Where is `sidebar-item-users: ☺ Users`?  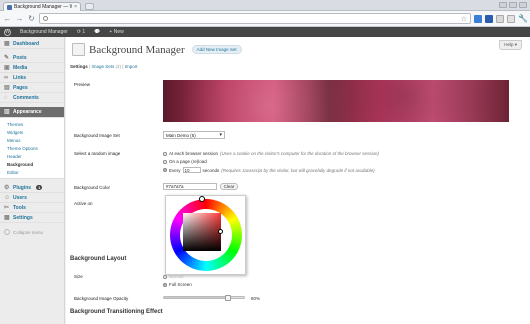 sidebar-item-users: ☺ Users is located at coordinates (32, 198).